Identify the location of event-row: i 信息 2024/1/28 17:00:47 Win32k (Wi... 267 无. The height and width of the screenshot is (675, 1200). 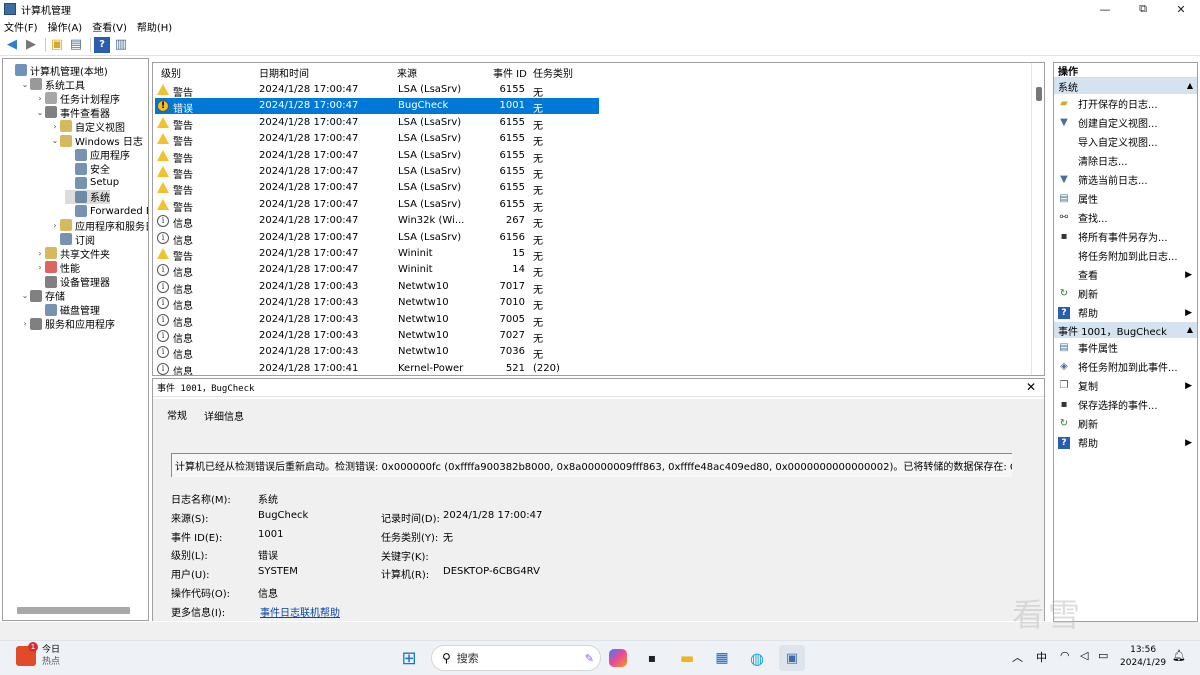
(377, 221).